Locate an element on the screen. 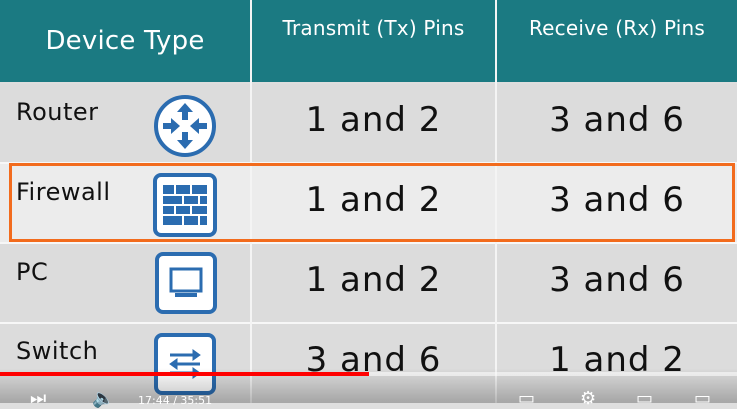 The image size is (737, 409). autoplay-toggle-icon: ▭ is located at coordinates (526, 398).